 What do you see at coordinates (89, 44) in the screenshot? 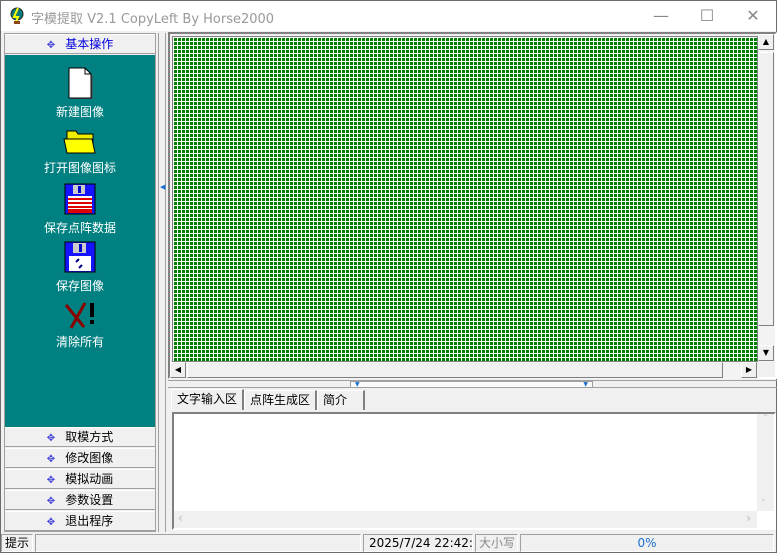
I see `group-label: 基本操作` at bounding box center [89, 44].